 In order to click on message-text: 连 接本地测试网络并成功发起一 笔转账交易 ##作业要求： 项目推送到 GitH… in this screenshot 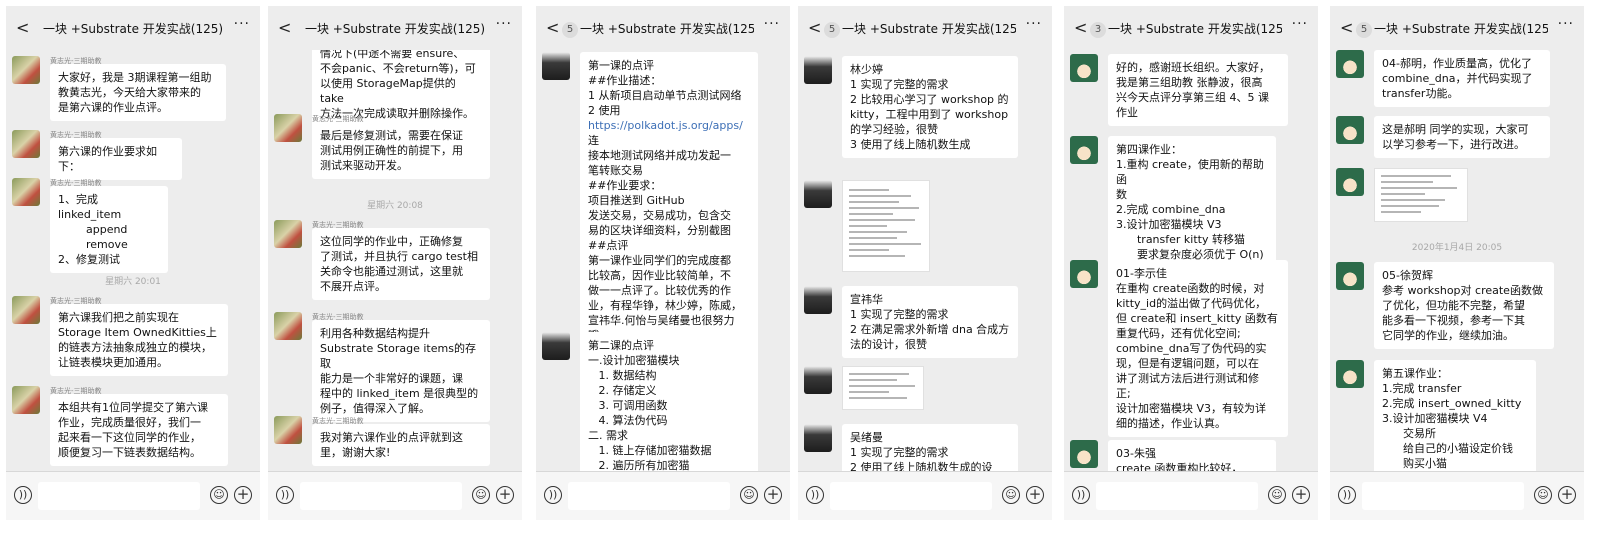, I will do `click(665, 238)`.